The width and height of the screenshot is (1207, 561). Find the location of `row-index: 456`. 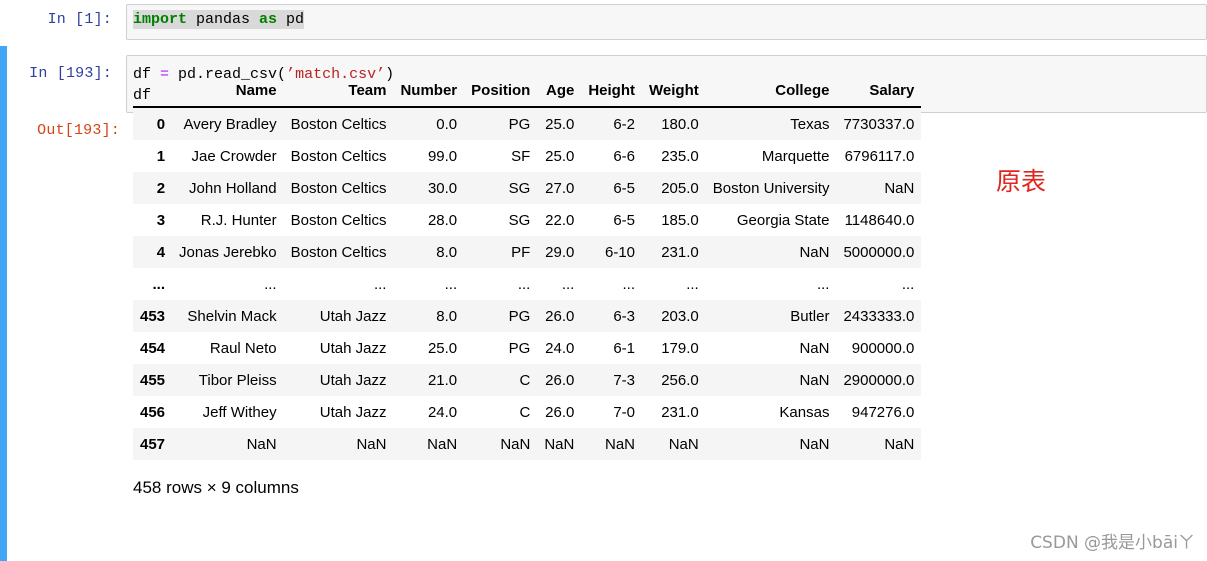

row-index: 456 is located at coordinates (153, 412).